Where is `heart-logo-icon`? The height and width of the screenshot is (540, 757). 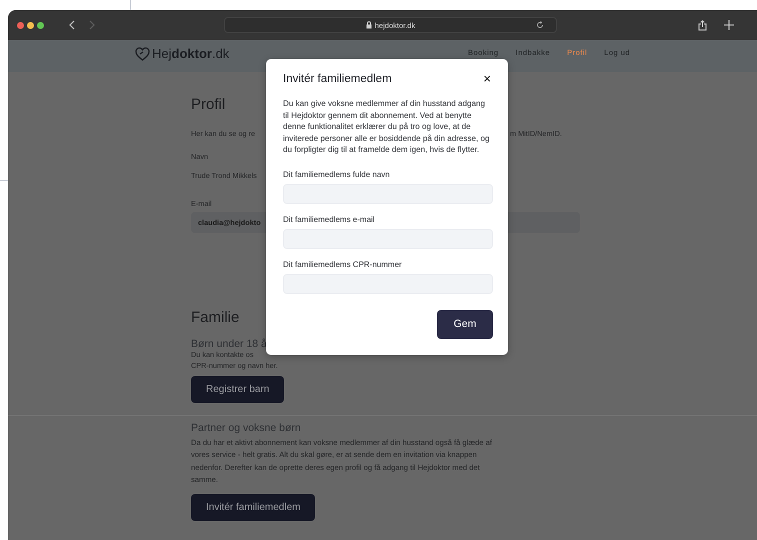
heart-logo-icon is located at coordinates (142, 53).